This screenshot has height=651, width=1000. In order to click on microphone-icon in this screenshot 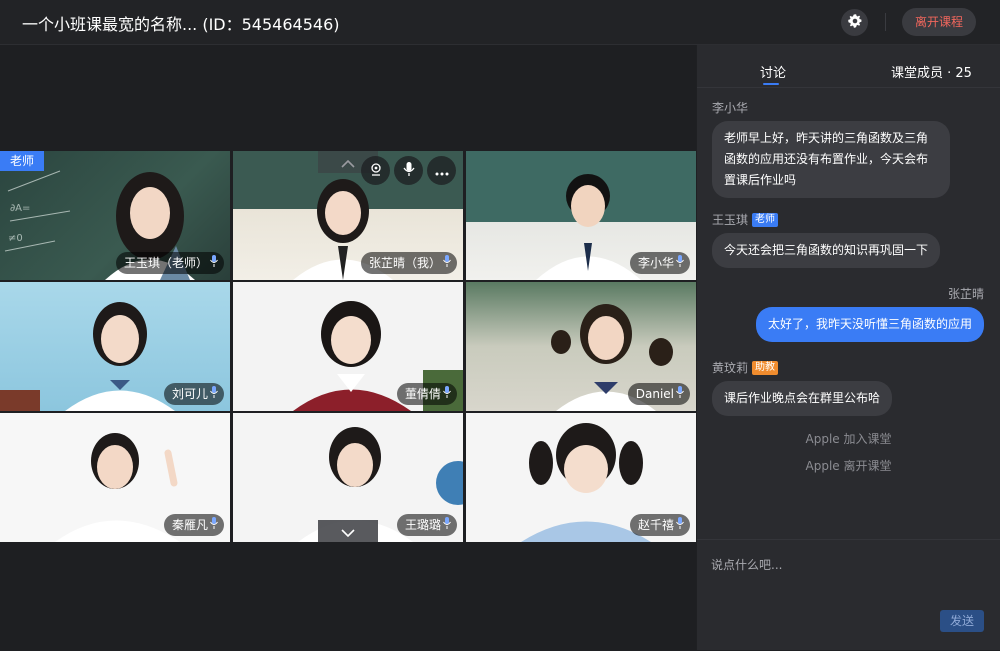, I will do `click(408, 171)`.